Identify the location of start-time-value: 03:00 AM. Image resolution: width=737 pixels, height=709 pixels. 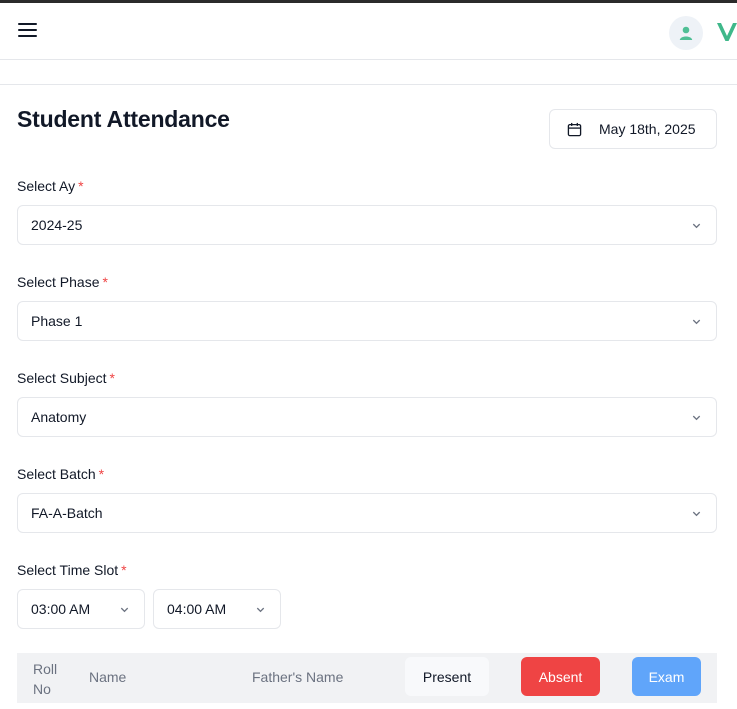
(61, 609).